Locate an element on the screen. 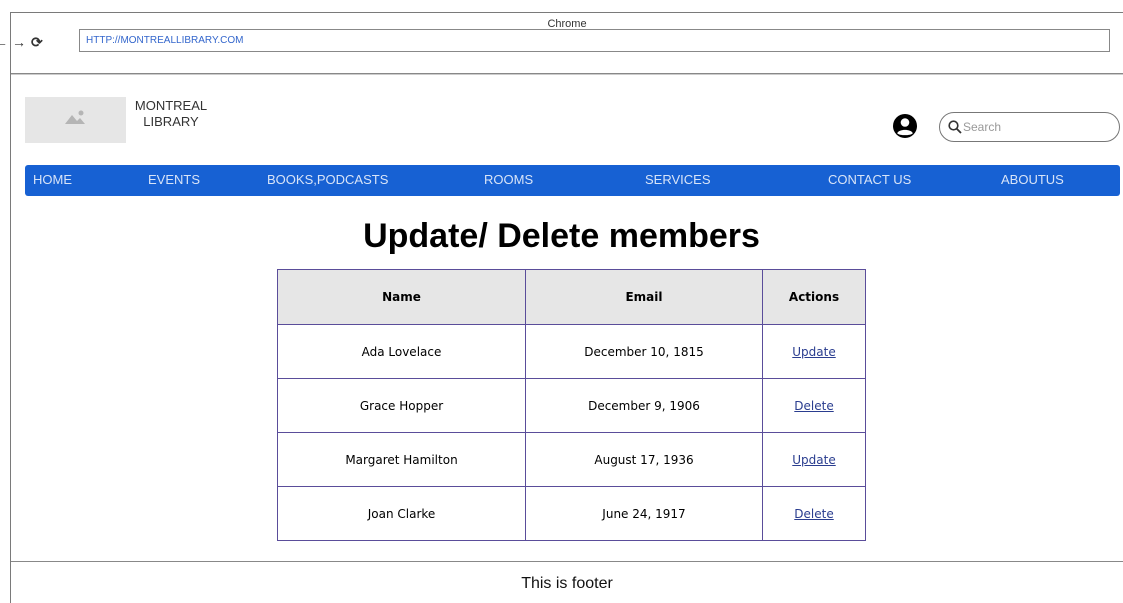  table-row: Joan Clarke June 24, 1917 Delete is located at coordinates (571, 513).